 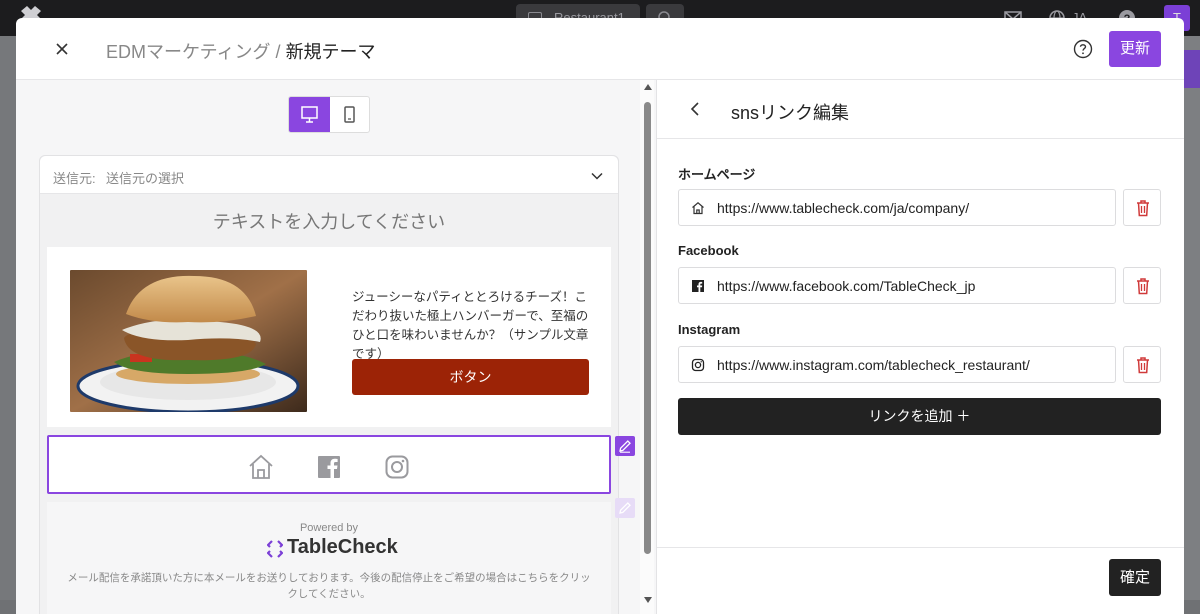 I want to click on mobile-icon, so click(x=349, y=114).